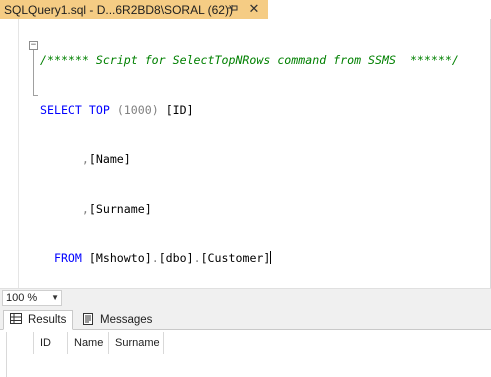 This screenshot has height=377, width=491. Describe the element at coordinates (55, 298) in the screenshot. I see `chevron-down-icon: ▼` at that location.